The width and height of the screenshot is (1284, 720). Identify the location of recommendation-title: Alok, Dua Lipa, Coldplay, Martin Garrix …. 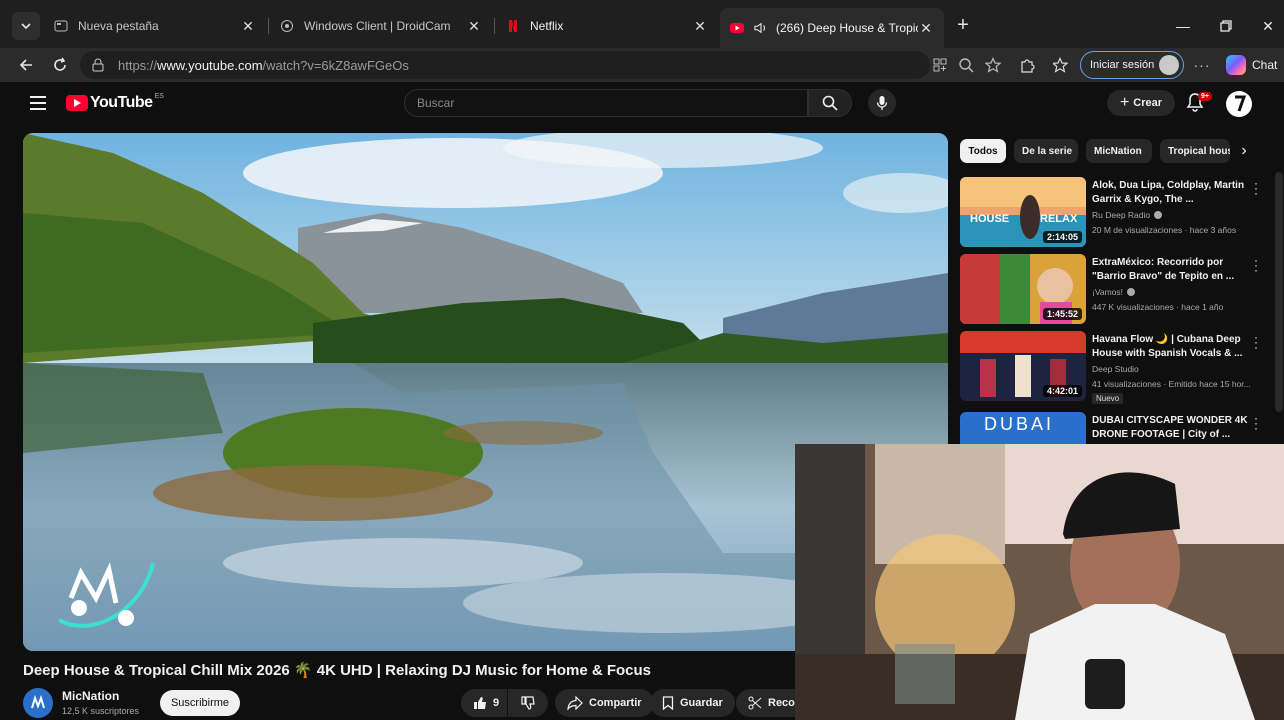
(1171, 193).